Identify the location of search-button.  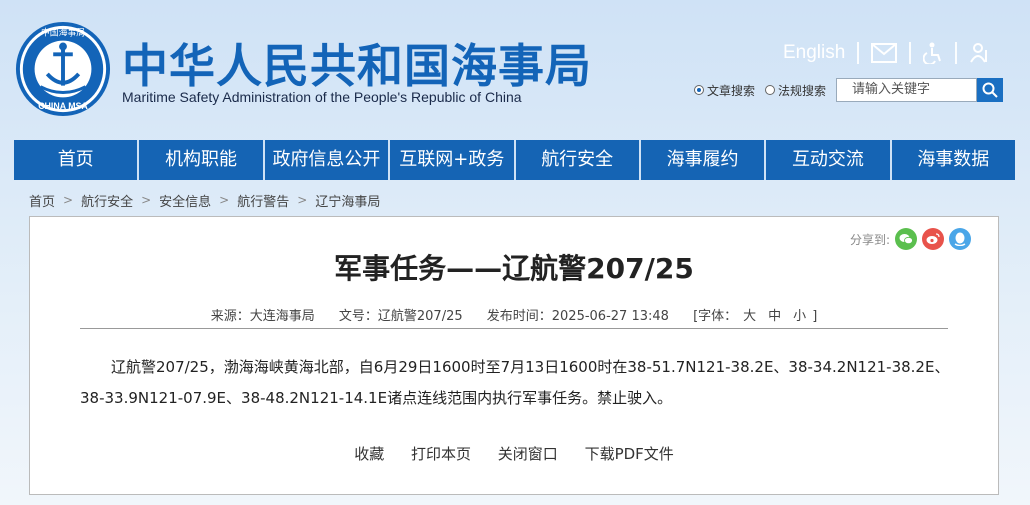
(990, 90).